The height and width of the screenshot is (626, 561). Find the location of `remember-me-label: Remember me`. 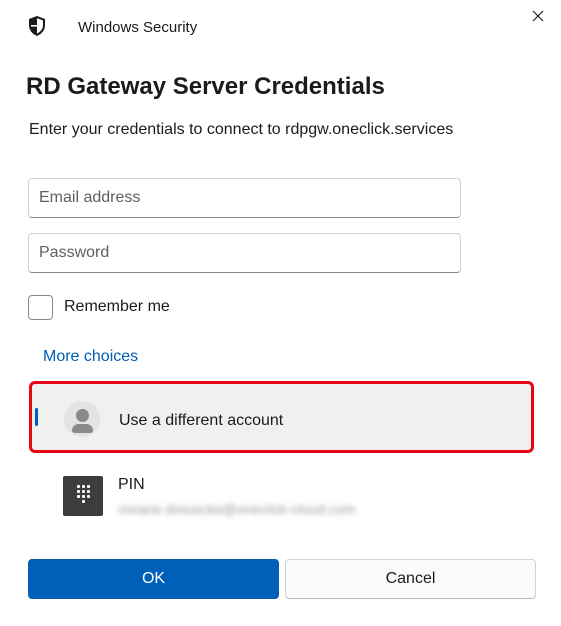

remember-me-label: Remember me is located at coordinates (117, 307).